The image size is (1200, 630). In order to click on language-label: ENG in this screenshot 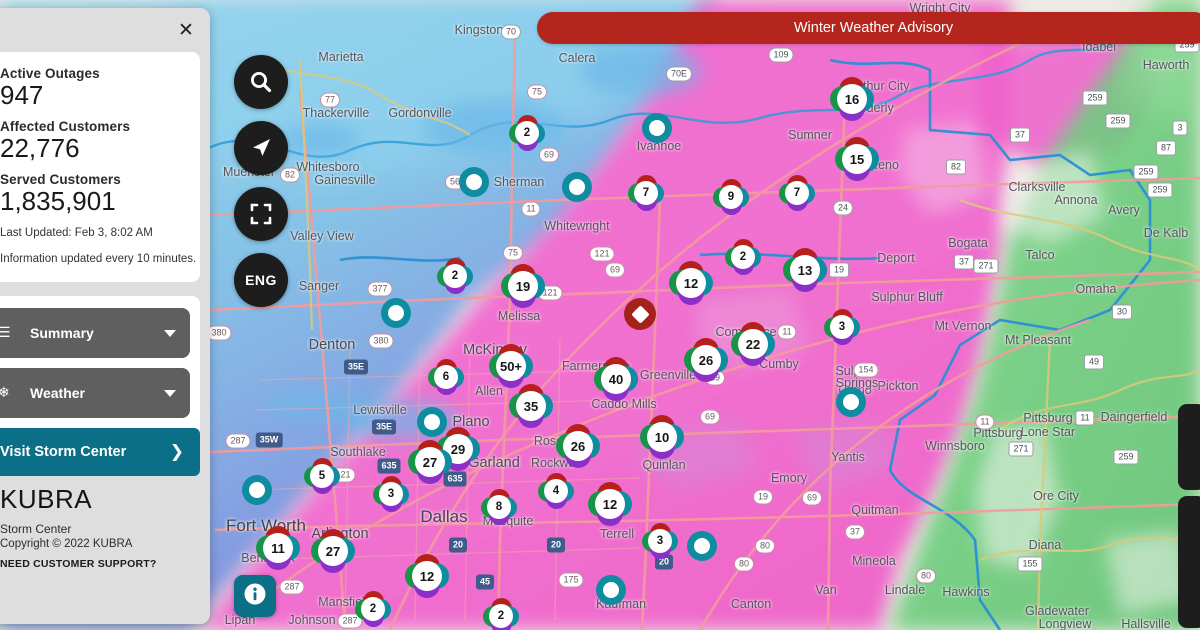, I will do `click(261, 280)`.